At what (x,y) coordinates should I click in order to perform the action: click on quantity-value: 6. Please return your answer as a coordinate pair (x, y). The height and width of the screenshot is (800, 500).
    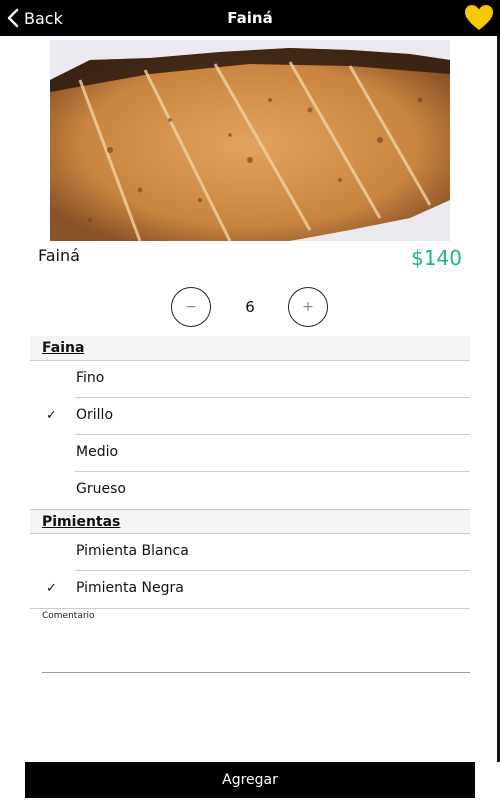
    Looking at the image, I should click on (250, 307).